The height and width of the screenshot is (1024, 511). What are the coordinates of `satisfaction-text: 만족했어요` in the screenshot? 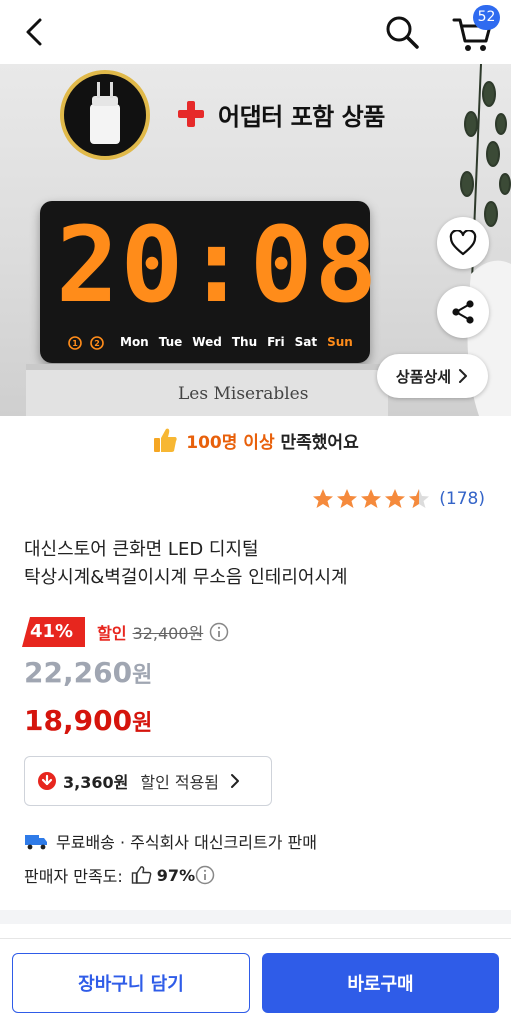 It's located at (316, 442).